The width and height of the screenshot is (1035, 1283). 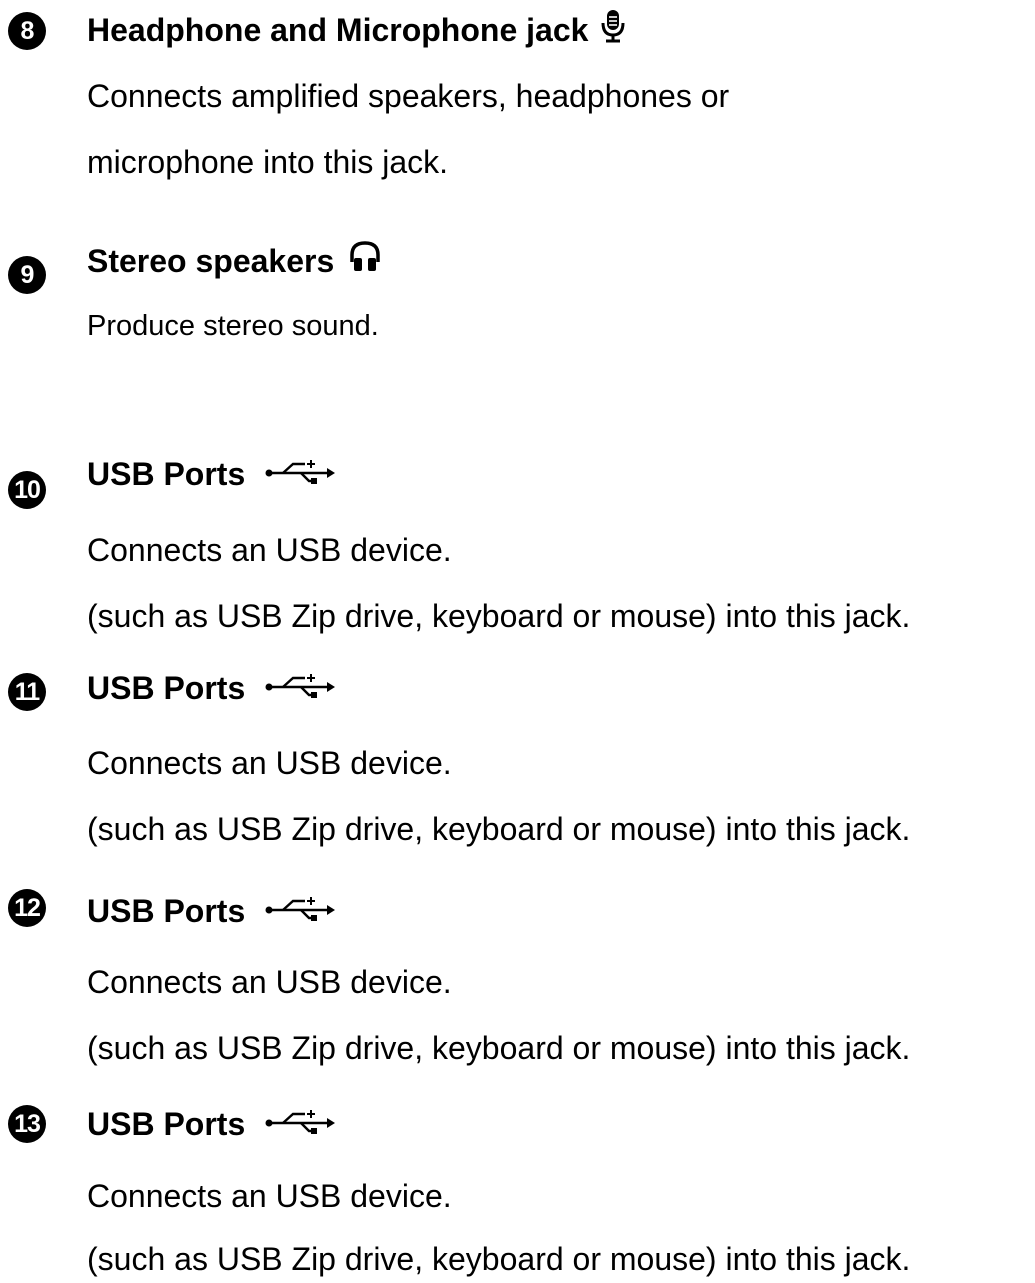 I want to click on item-description: Produce stereo sound., so click(x=233, y=326).